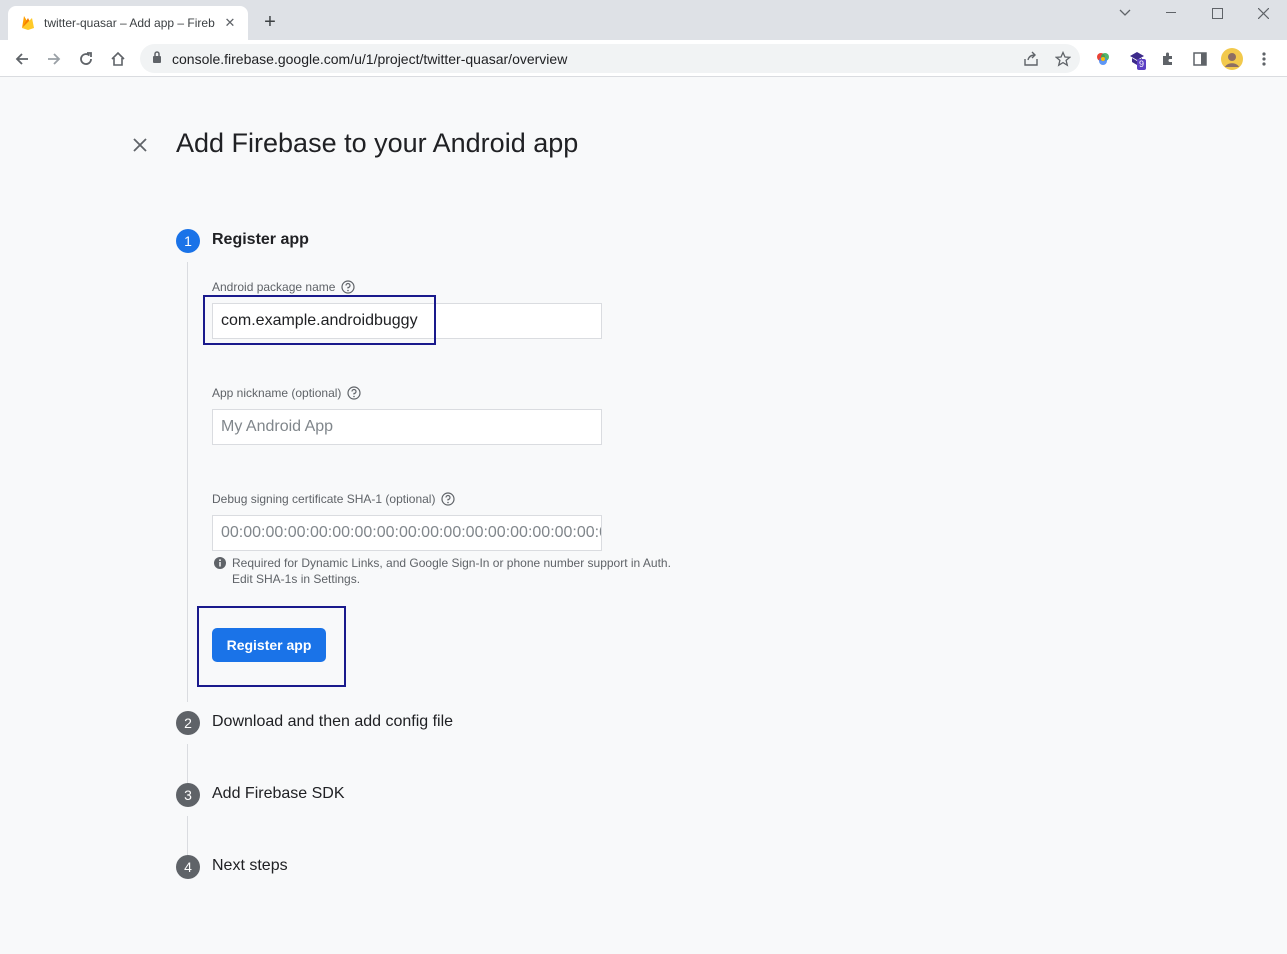 The image size is (1287, 954). What do you see at coordinates (270, 22) in the screenshot?
I see `new-tab-button: +` at bounding box center [270, 22].